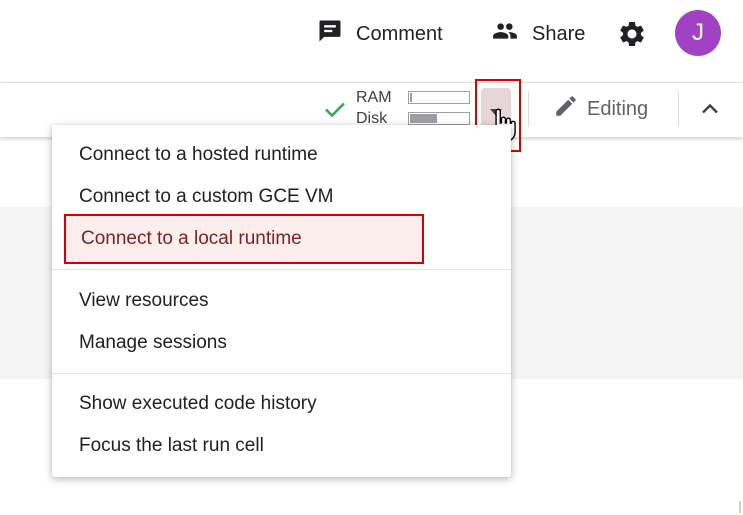 The image size is (743, 515). What do you see at coordinates (632, 34) in the screenshot?
I see `settings-button` at bounding box center [632, 34].